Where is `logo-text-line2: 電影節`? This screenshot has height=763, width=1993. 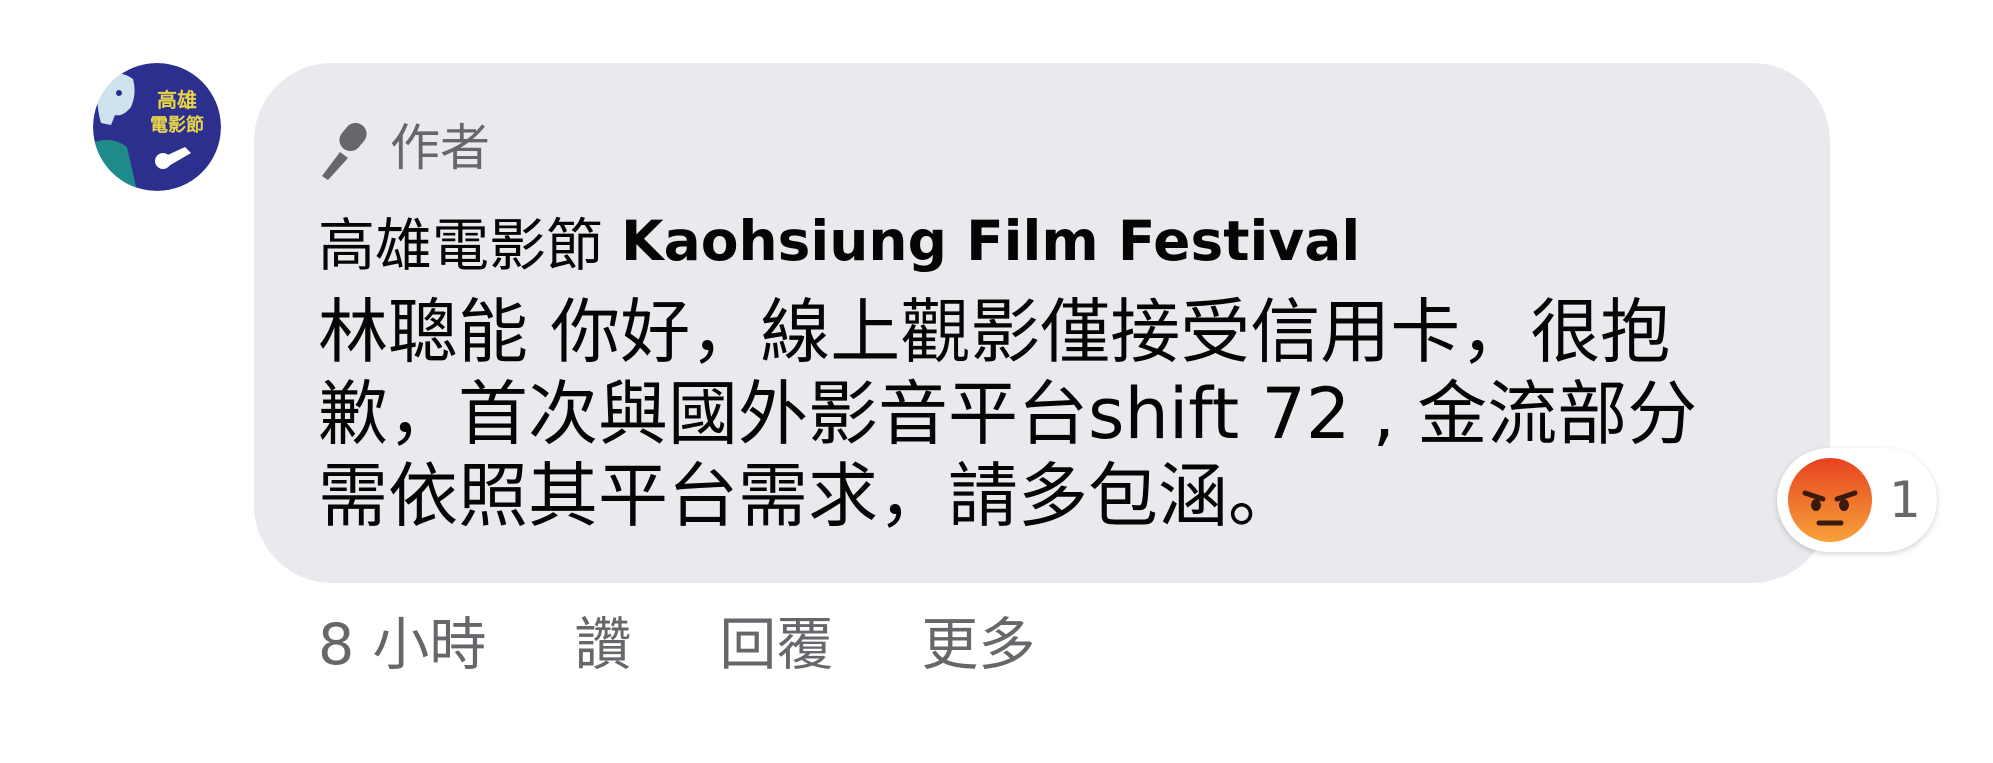
logo-text-line2: 電影節 is located at coordinates (177, 125).